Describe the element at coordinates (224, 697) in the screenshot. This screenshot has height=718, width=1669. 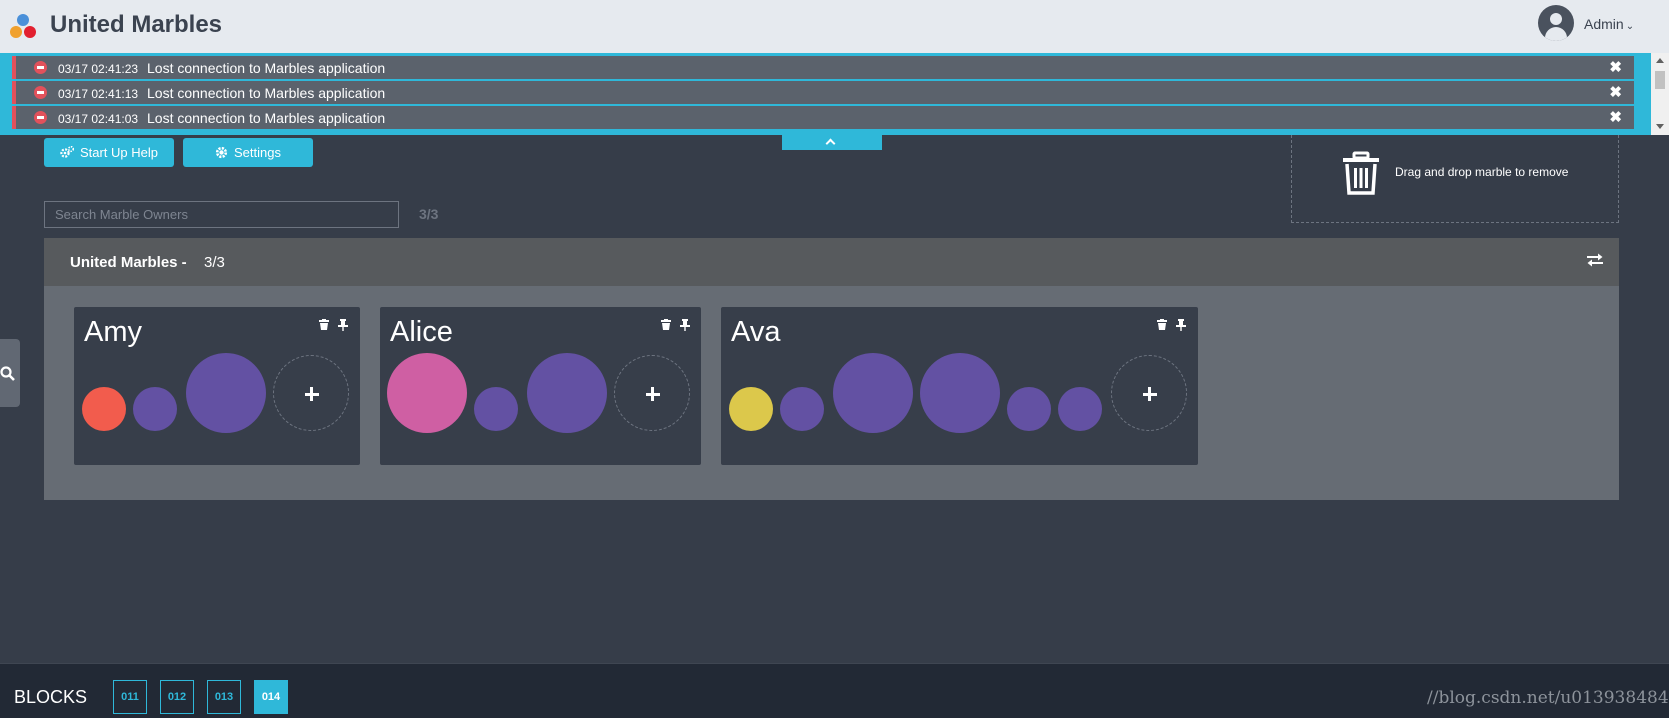
I see `block-013: 013` at that location.